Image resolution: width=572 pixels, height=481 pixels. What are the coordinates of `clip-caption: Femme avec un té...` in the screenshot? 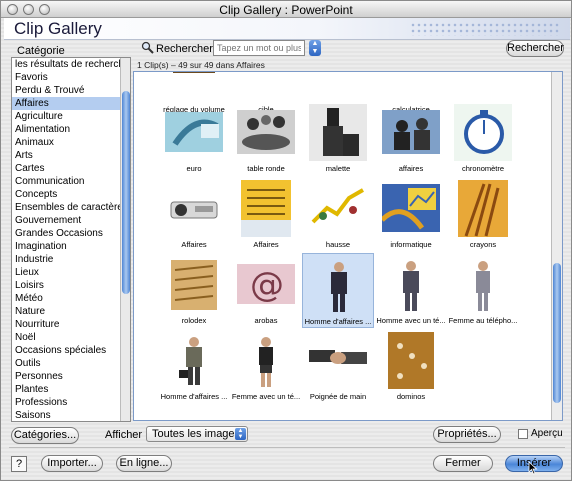 It's located at (266, 396).